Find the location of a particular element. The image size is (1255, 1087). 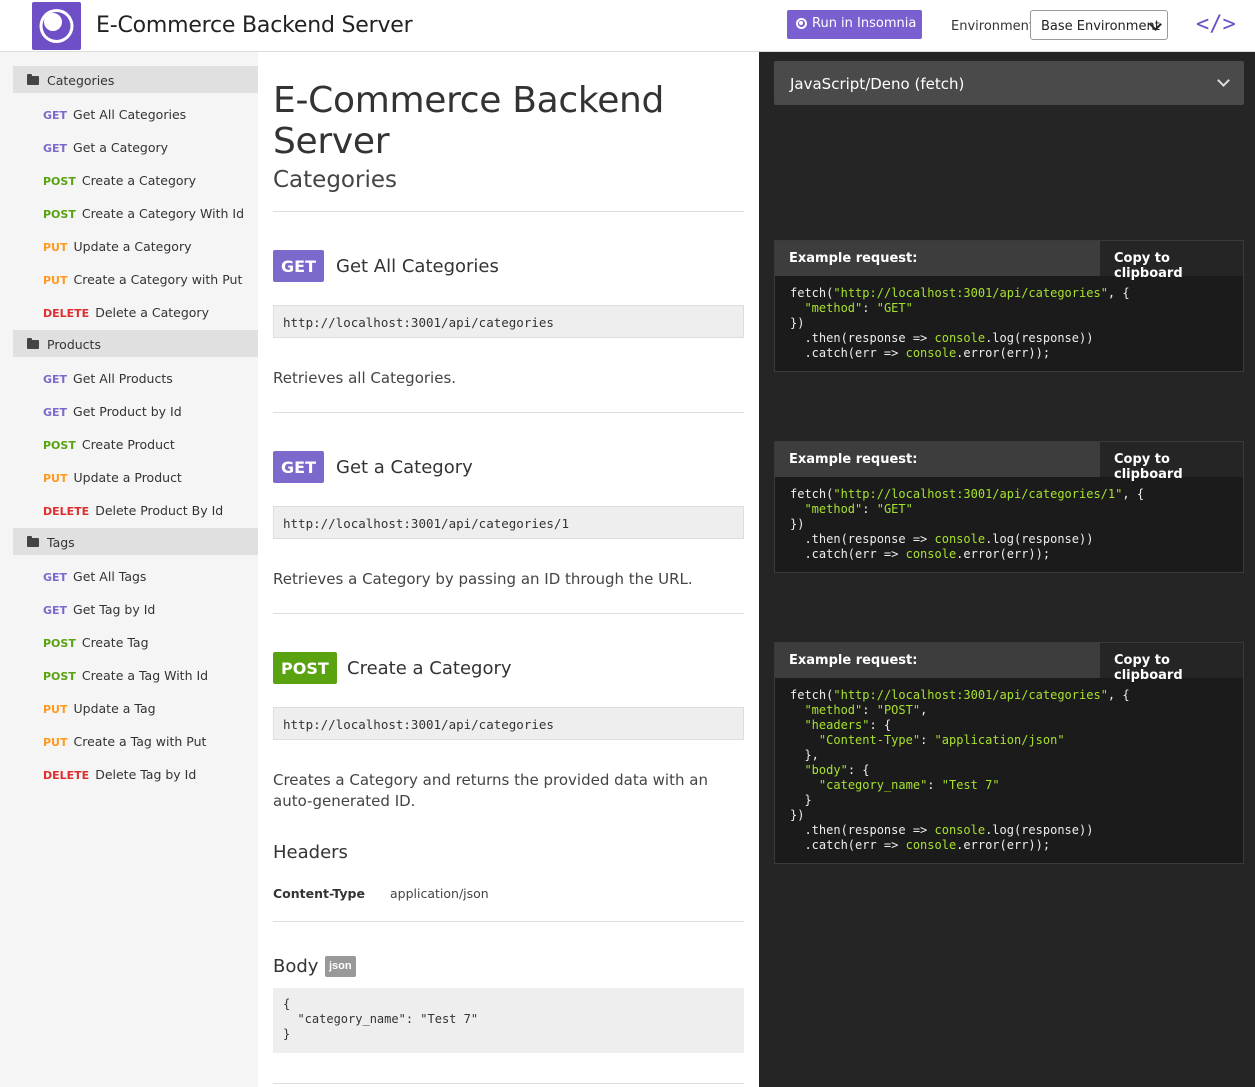

item-label: Update a Product is located at coordinates (127, 477).